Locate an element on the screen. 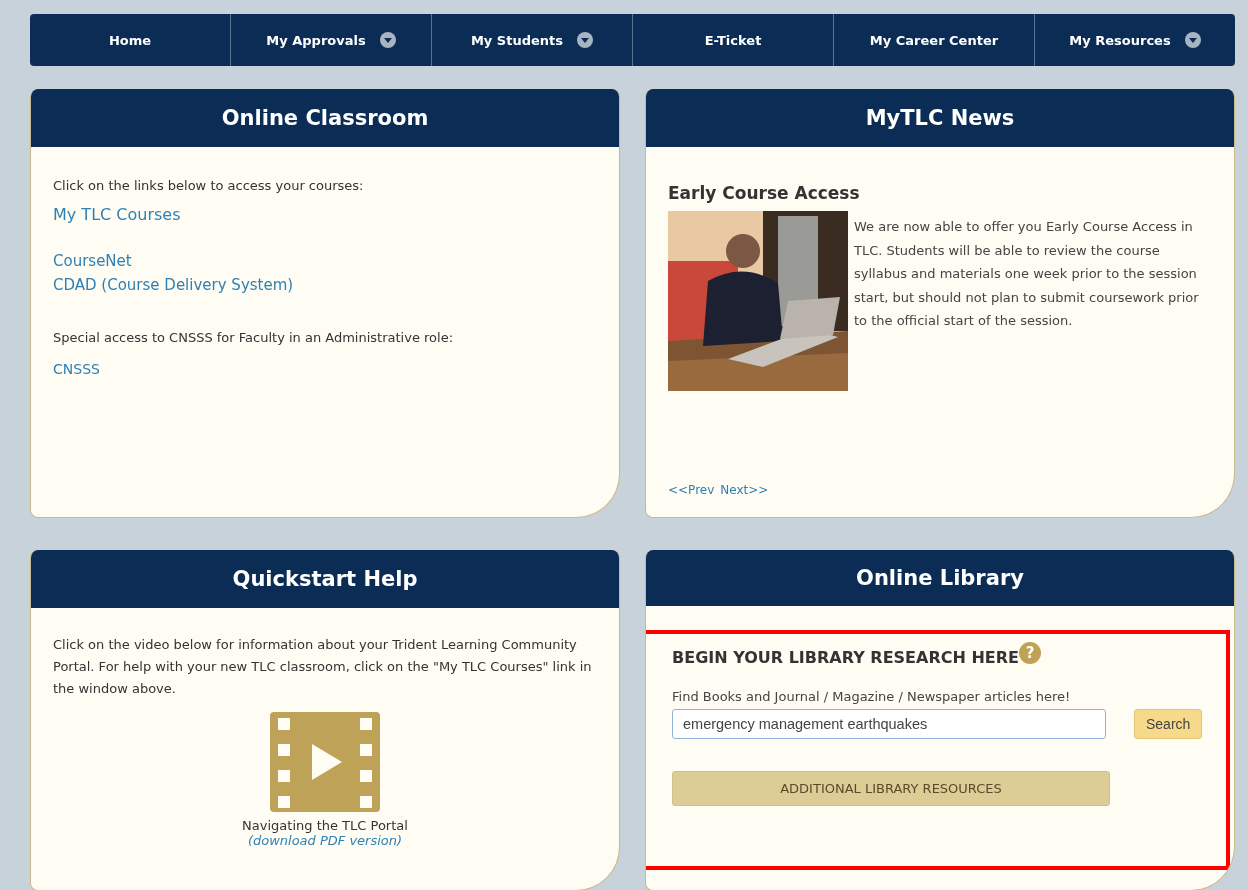 This screenshot has height=890, width=1248. panel-title: Online Library is located at coordinates (940, 578).